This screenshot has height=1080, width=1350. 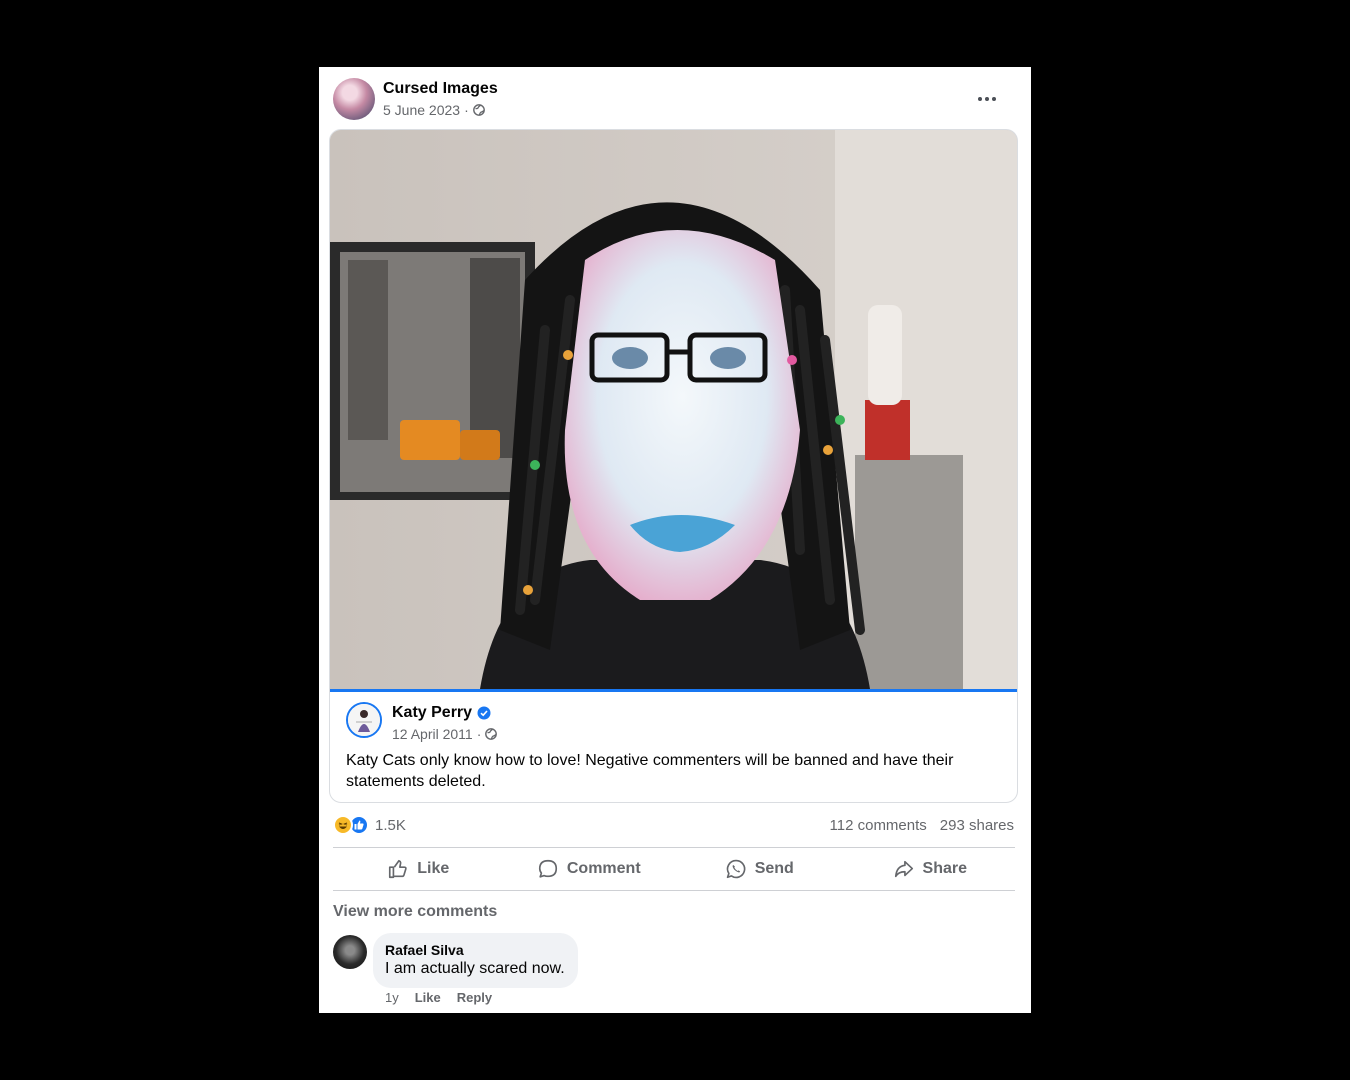 What do you see at coordinates (484, 713) in the screenshot?
I see `verified-badge-icon` at bounding box center [484, 713].